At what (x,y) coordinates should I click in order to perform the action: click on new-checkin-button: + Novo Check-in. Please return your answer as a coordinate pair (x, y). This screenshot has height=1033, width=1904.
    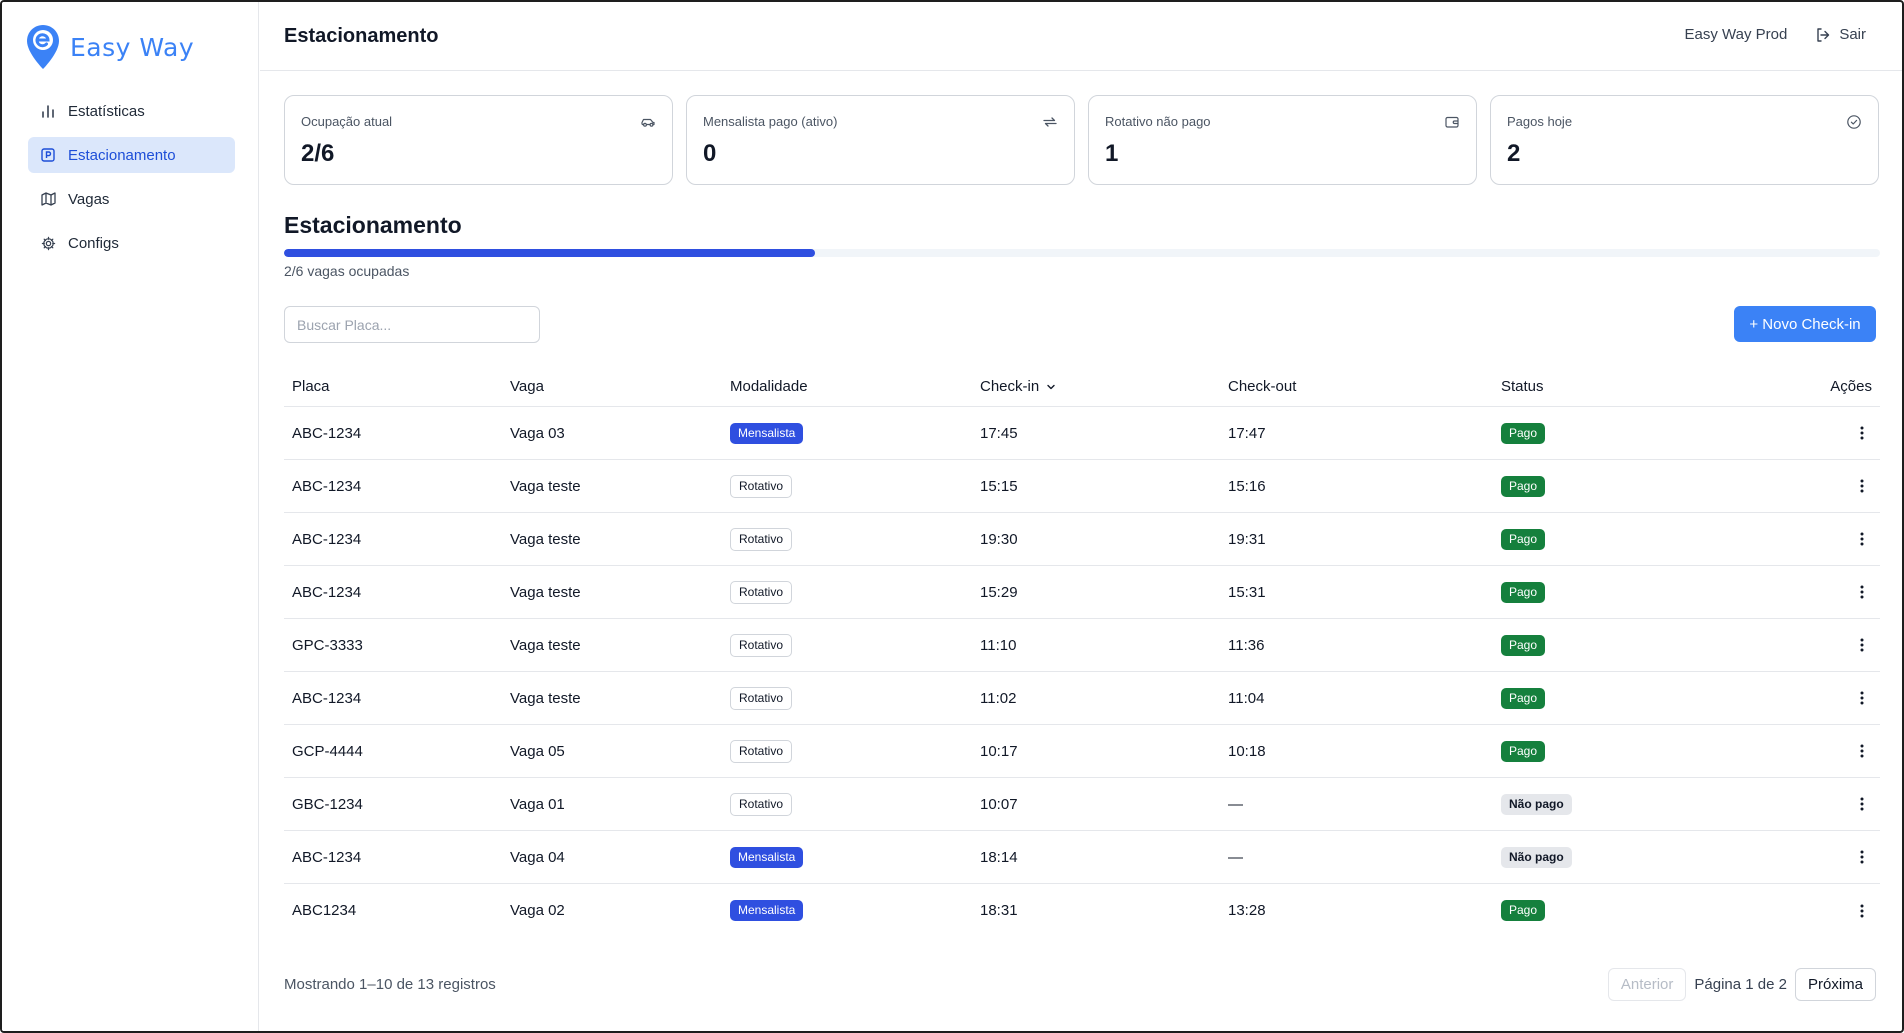
    Looking at the image, I should click on (1805, 324).